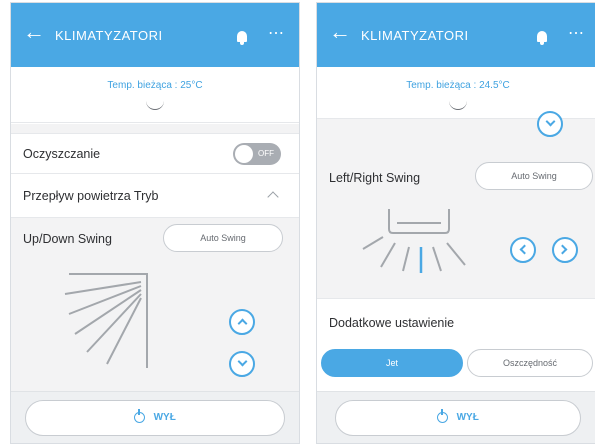 The height and width of the screenshot is (446, 595). Describe the element at coordinates (414, 241) in the screenshot. I see `vane-left-right-icon` at that location.